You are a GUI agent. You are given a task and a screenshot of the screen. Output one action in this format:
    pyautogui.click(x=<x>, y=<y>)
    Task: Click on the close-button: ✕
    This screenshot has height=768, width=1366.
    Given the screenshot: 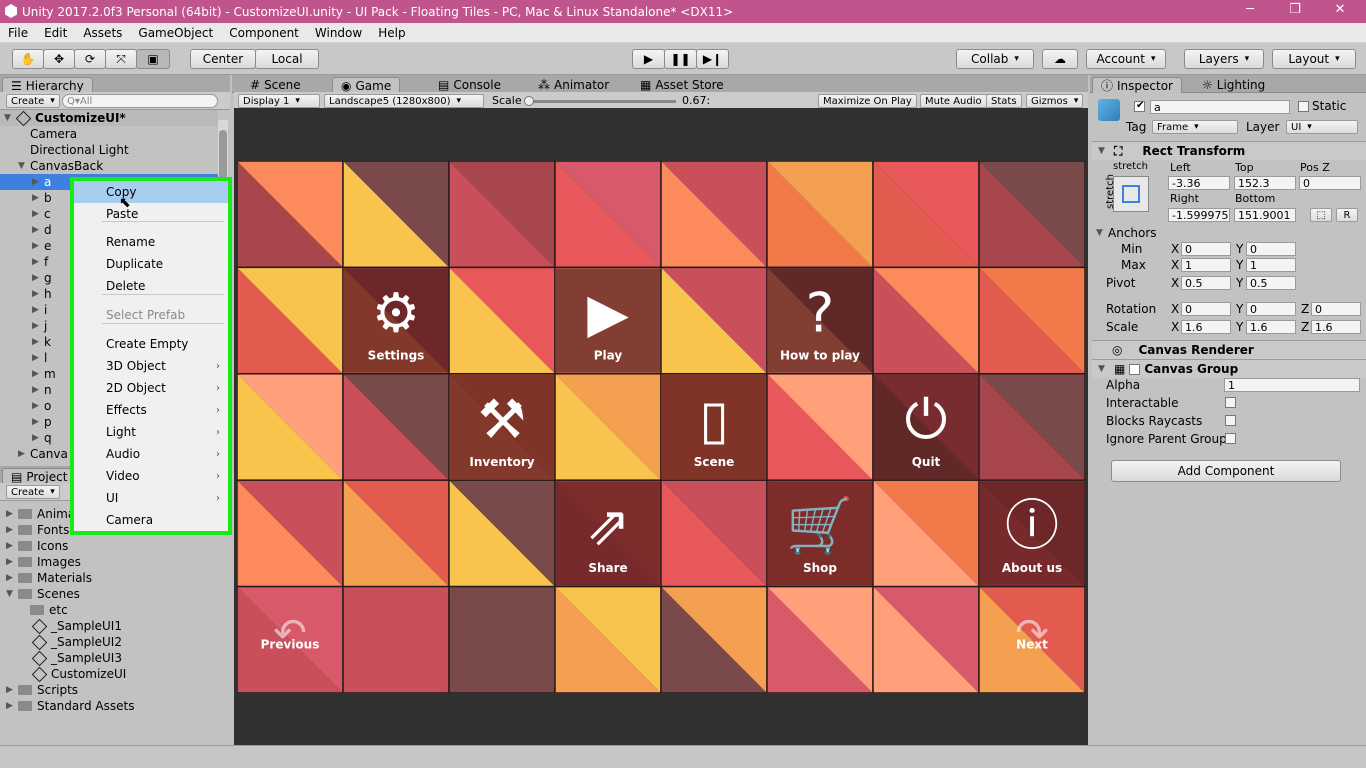 What is the action you would take?
    pyautogui.click(x=1340, y=11)
    